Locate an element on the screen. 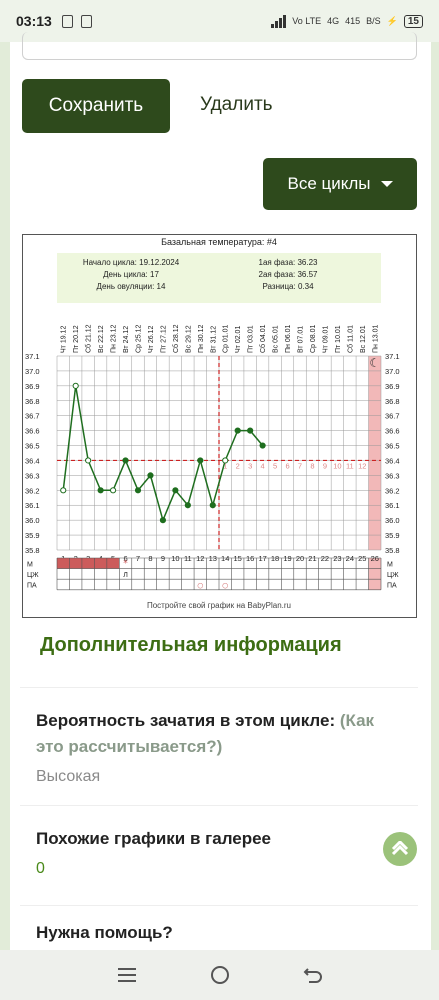 The image size is (439, 1000). row-label-right: ЦЖ is located at coordinates (393, 575).